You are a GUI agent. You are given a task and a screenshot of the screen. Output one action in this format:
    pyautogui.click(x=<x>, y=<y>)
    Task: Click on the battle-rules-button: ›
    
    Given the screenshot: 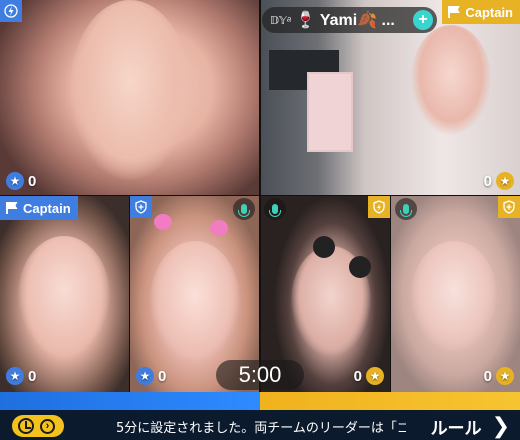 What is the action you would take?
    pyautogui.click(x=38, y=426)
    